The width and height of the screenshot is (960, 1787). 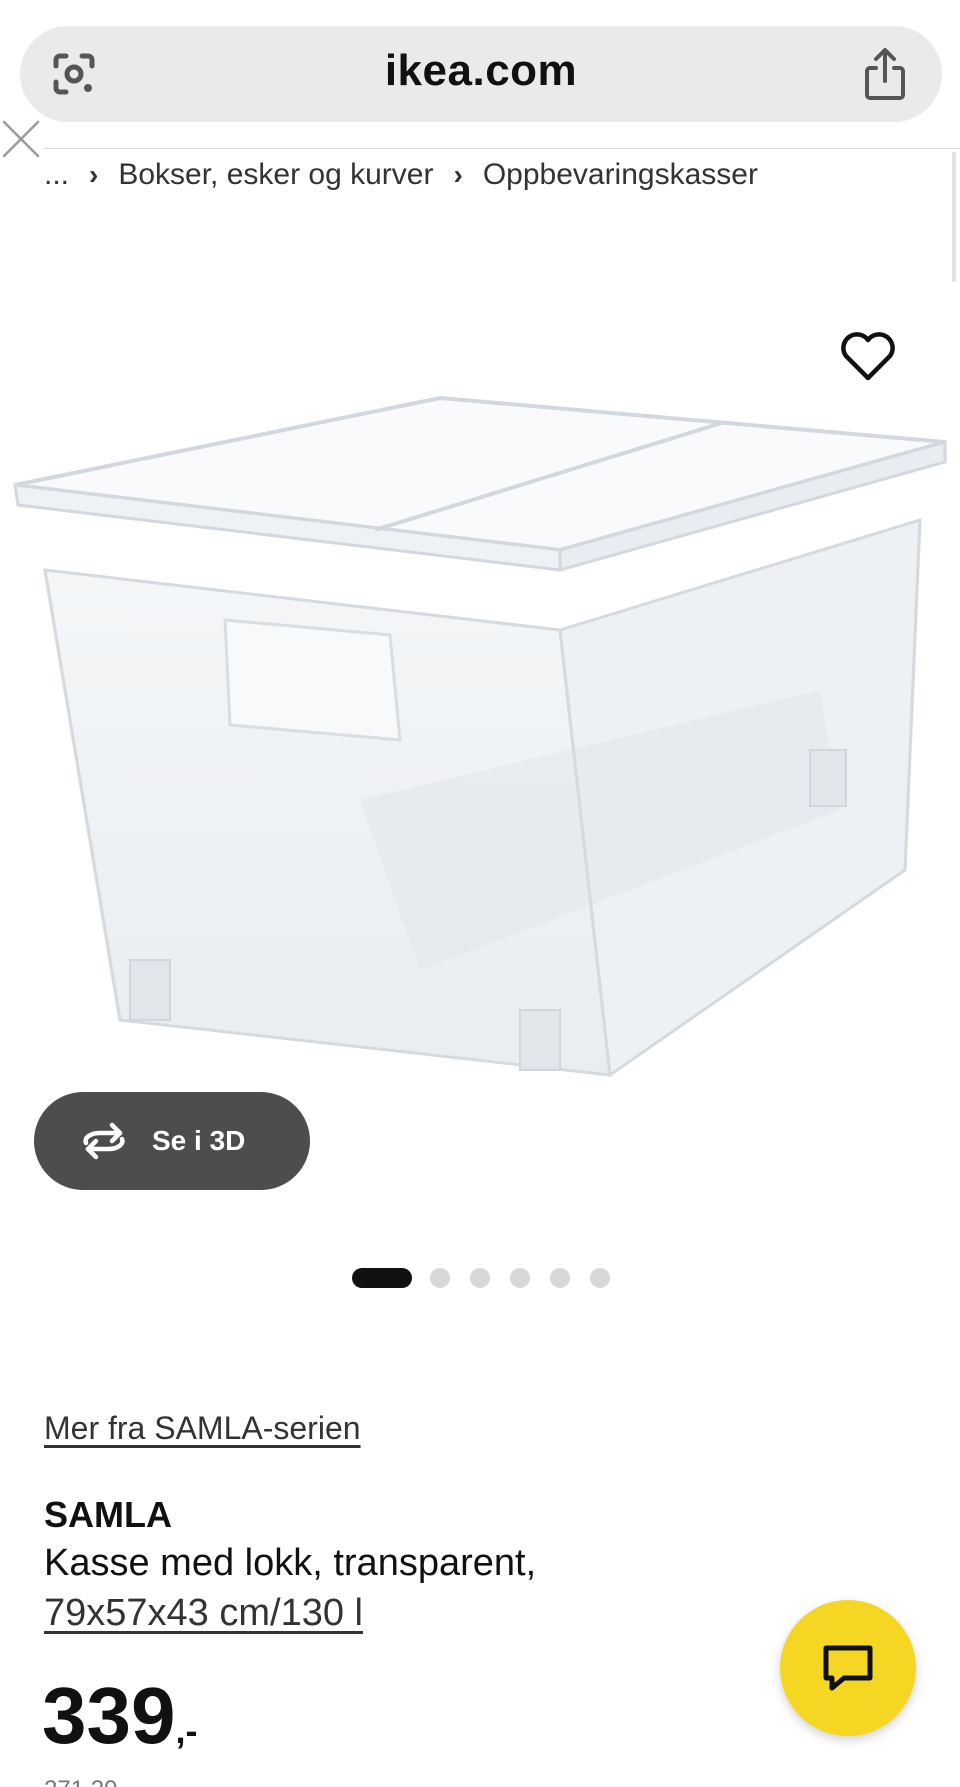 I want to click on breadcrumb-item-boxes: Bokser, esker og kurver, so click(x=275, y=175).